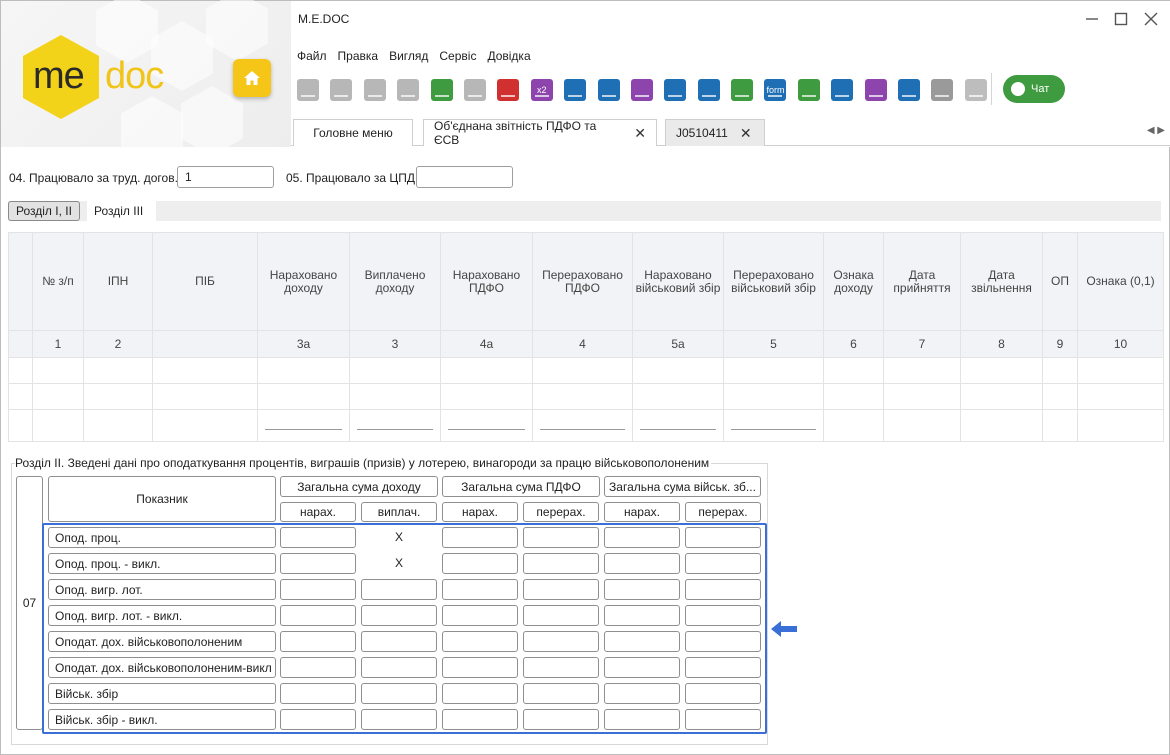 The width and height of the screenshot is (1170, 755). Describe the element at coordinates (1156, 130) in the screenshot. I see `tab-scroll-arrows: ◀ ▶` at that location.